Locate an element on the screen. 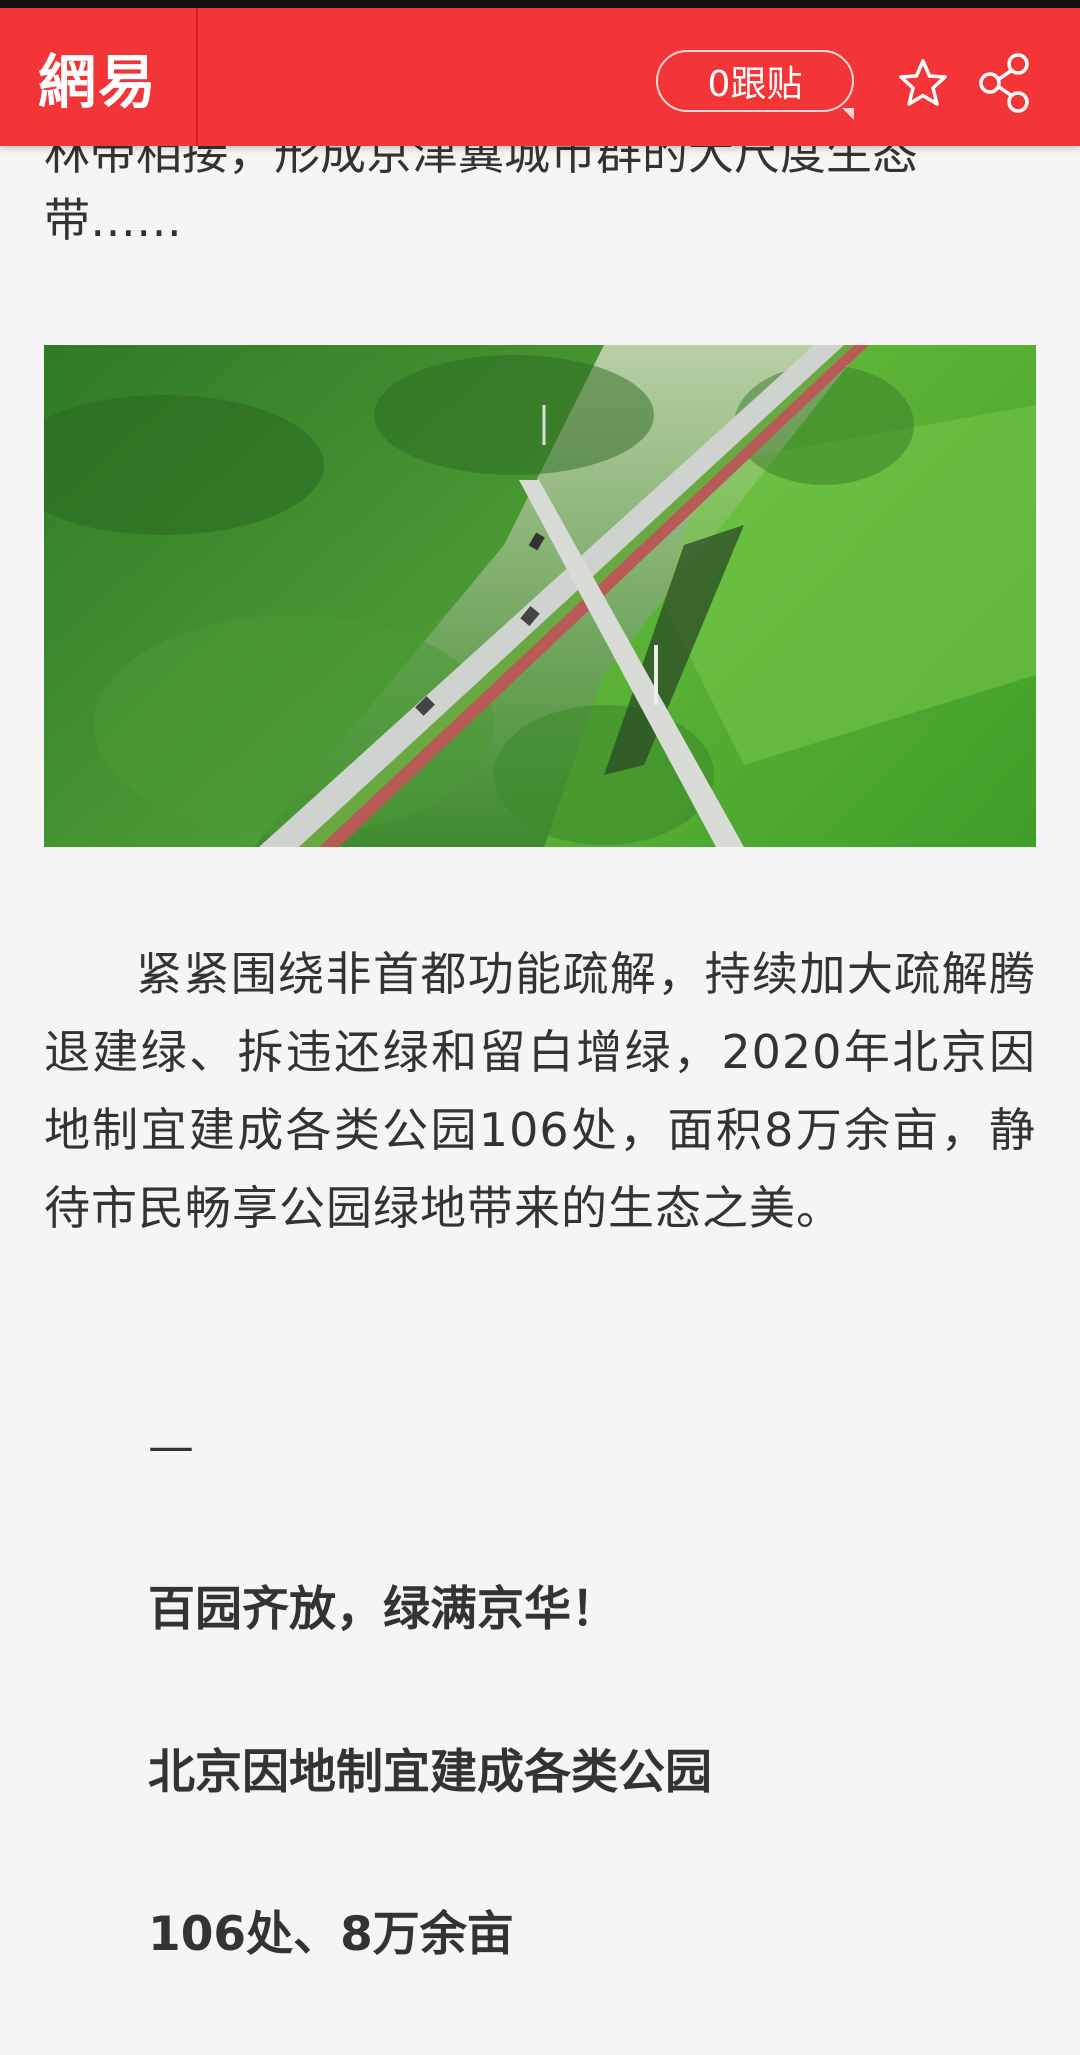 The height and width of the screenshot is (2055, 1080). comments-button: 0跟贴 is located at coordinates (755, 85).